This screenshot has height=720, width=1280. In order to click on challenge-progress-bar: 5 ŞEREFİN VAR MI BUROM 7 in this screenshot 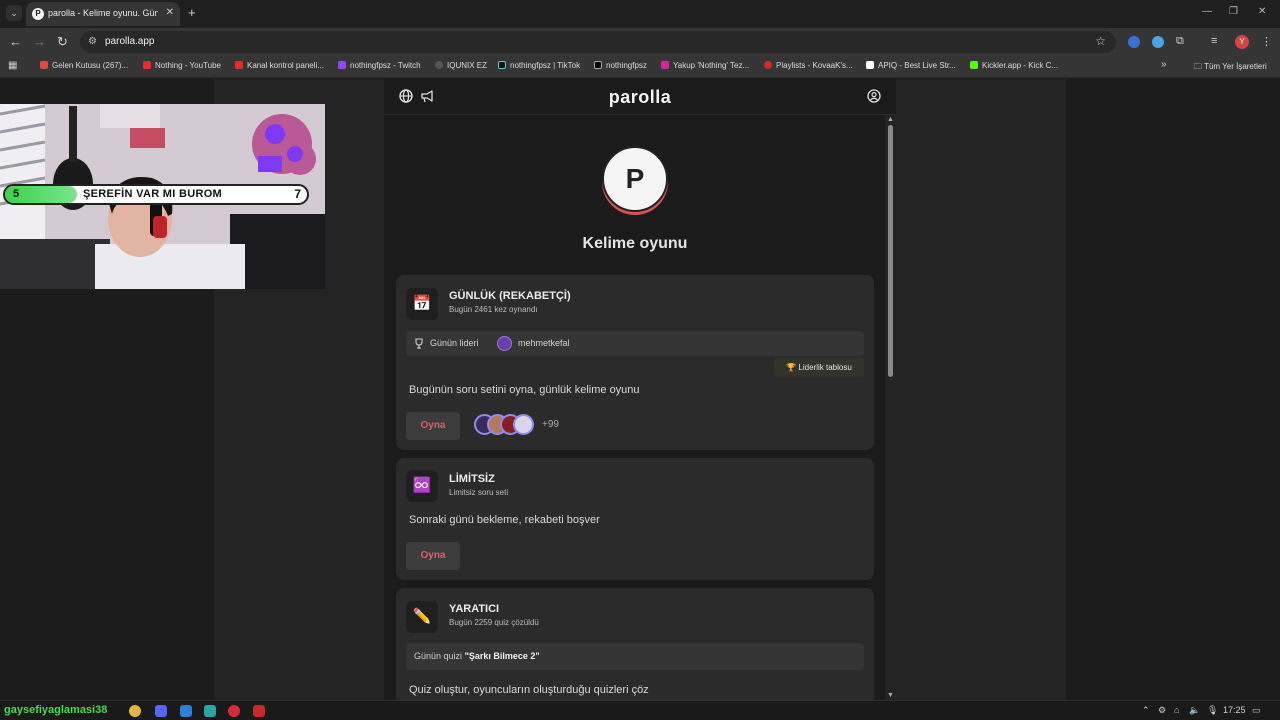, I will do `click(156, 194)`.